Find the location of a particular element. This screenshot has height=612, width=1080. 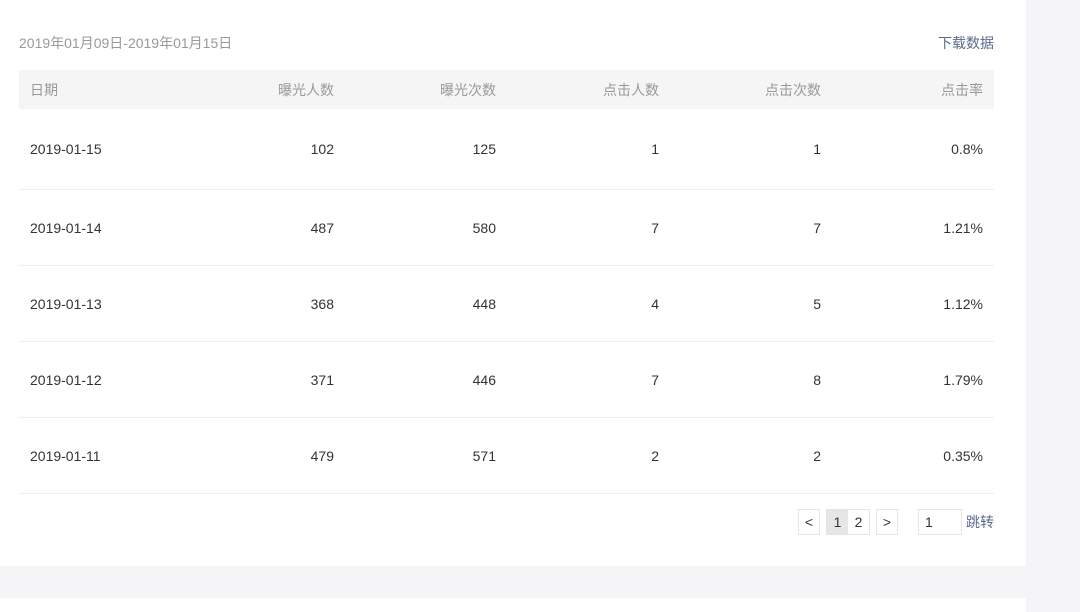

column-header-click-rate: 点击率 is located at coordinates (962, 89).